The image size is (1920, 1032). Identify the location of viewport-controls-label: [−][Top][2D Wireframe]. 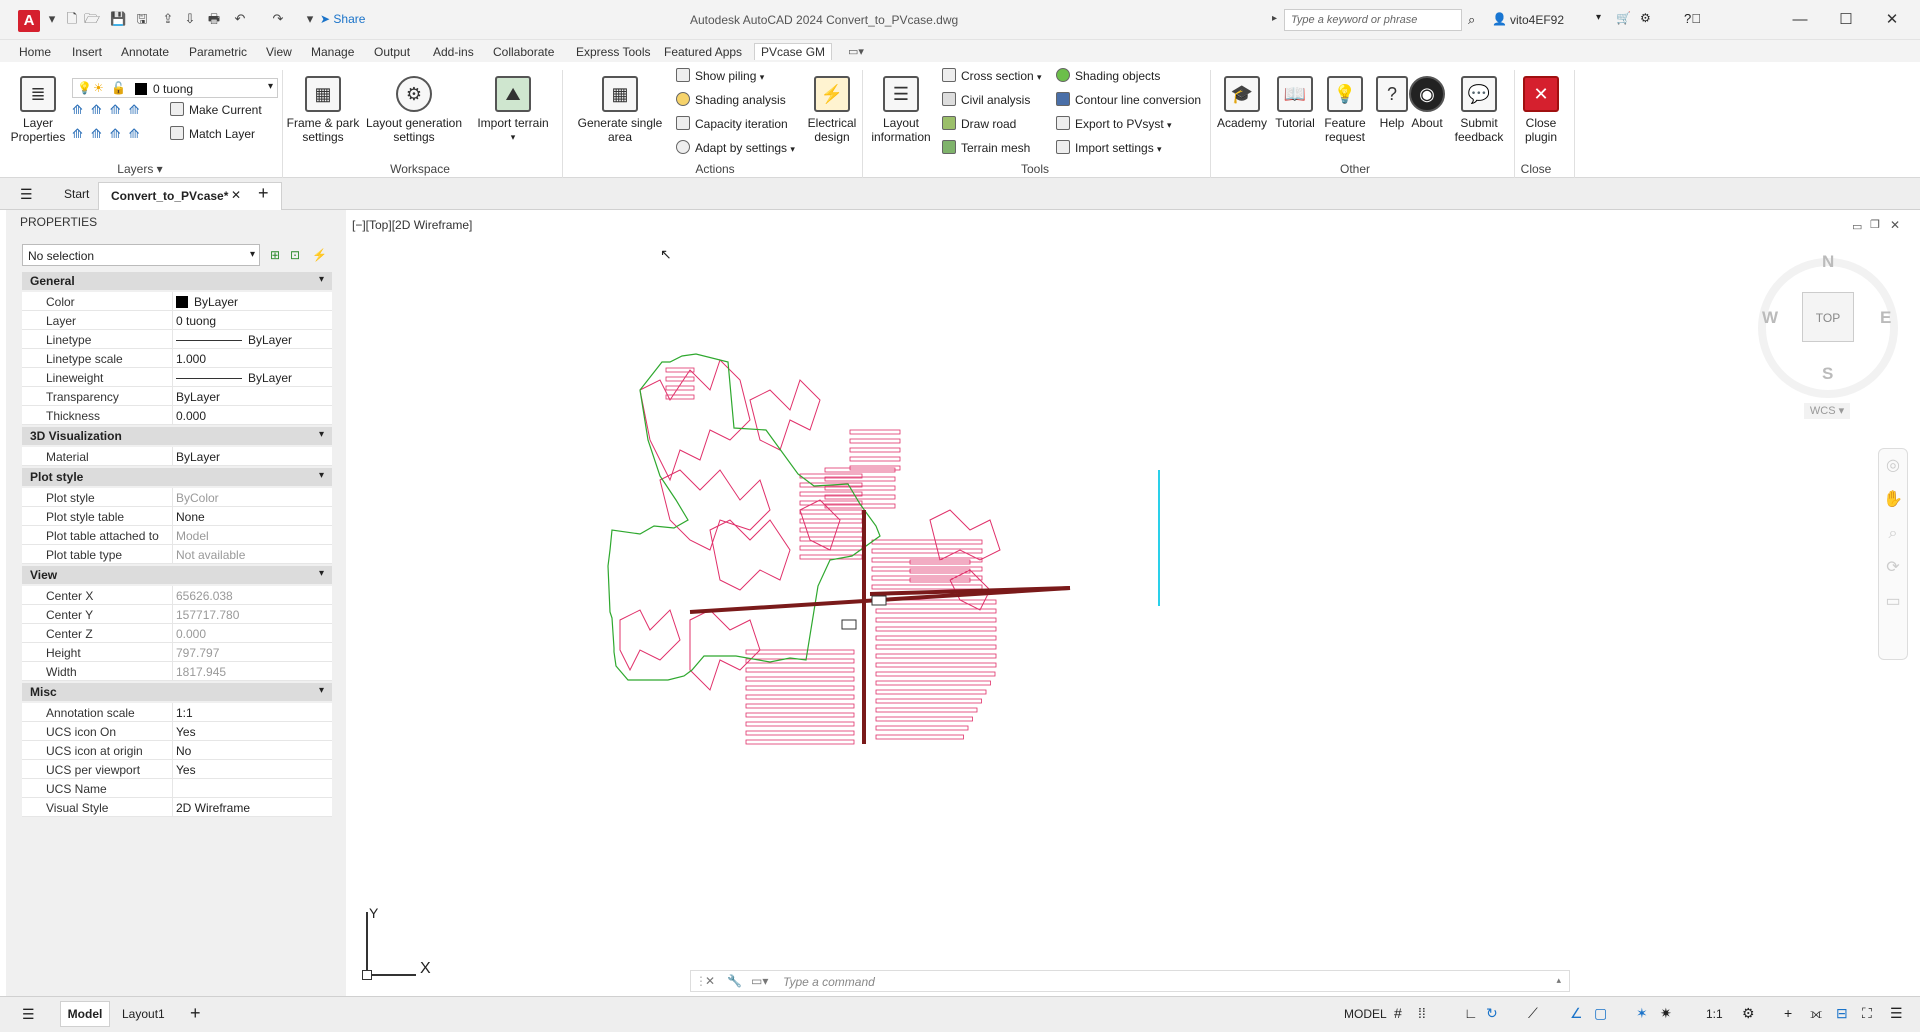
(412, 225).